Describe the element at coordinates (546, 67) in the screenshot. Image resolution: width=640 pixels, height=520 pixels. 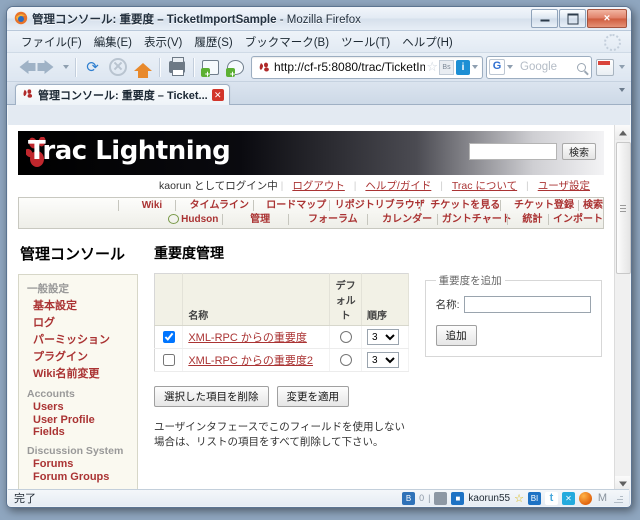
I see `search-input: Google` at that location.